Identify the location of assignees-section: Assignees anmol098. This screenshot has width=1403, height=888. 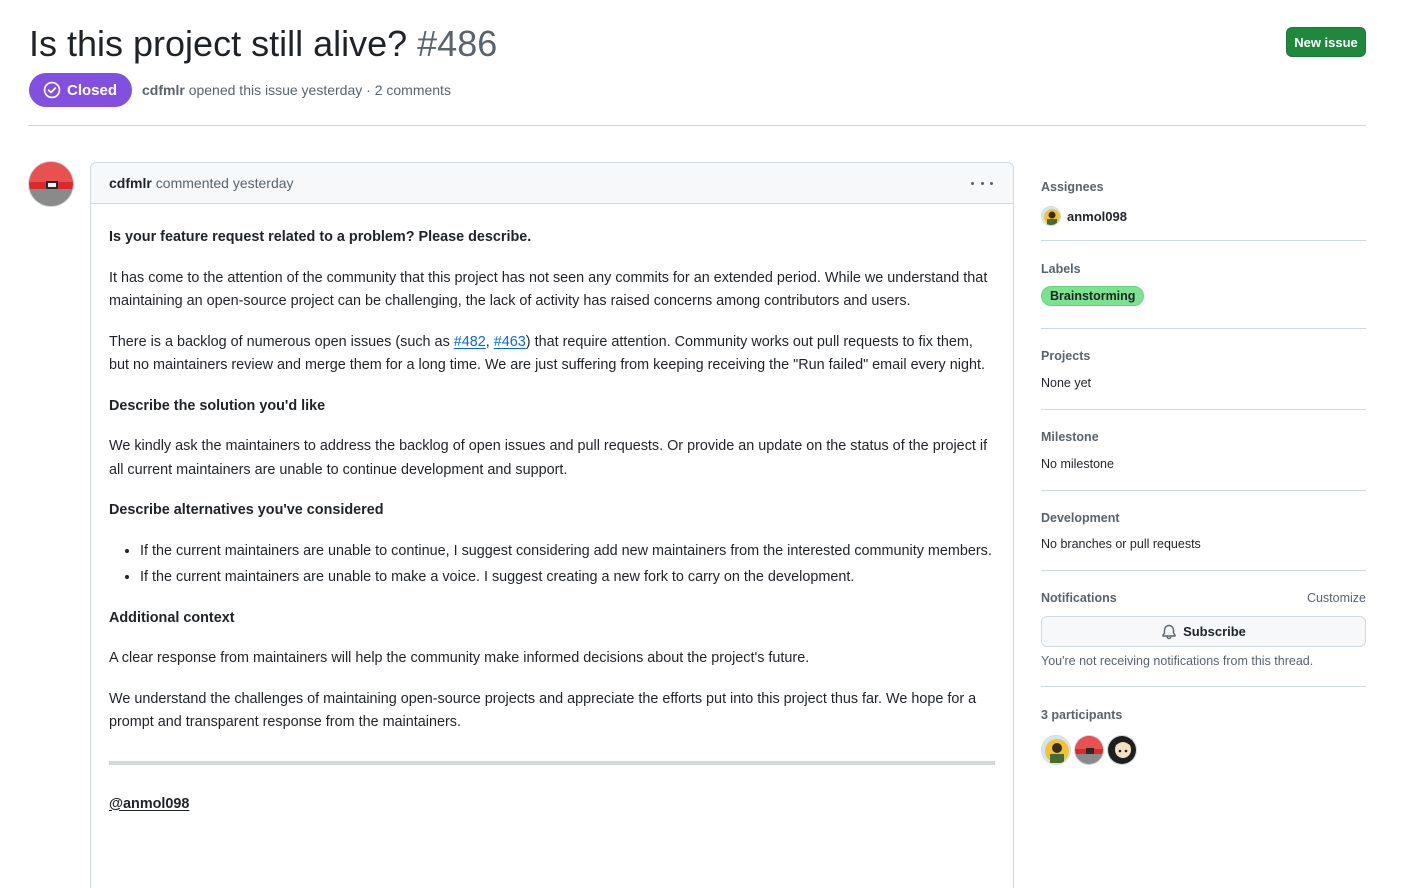
(1203, 210).